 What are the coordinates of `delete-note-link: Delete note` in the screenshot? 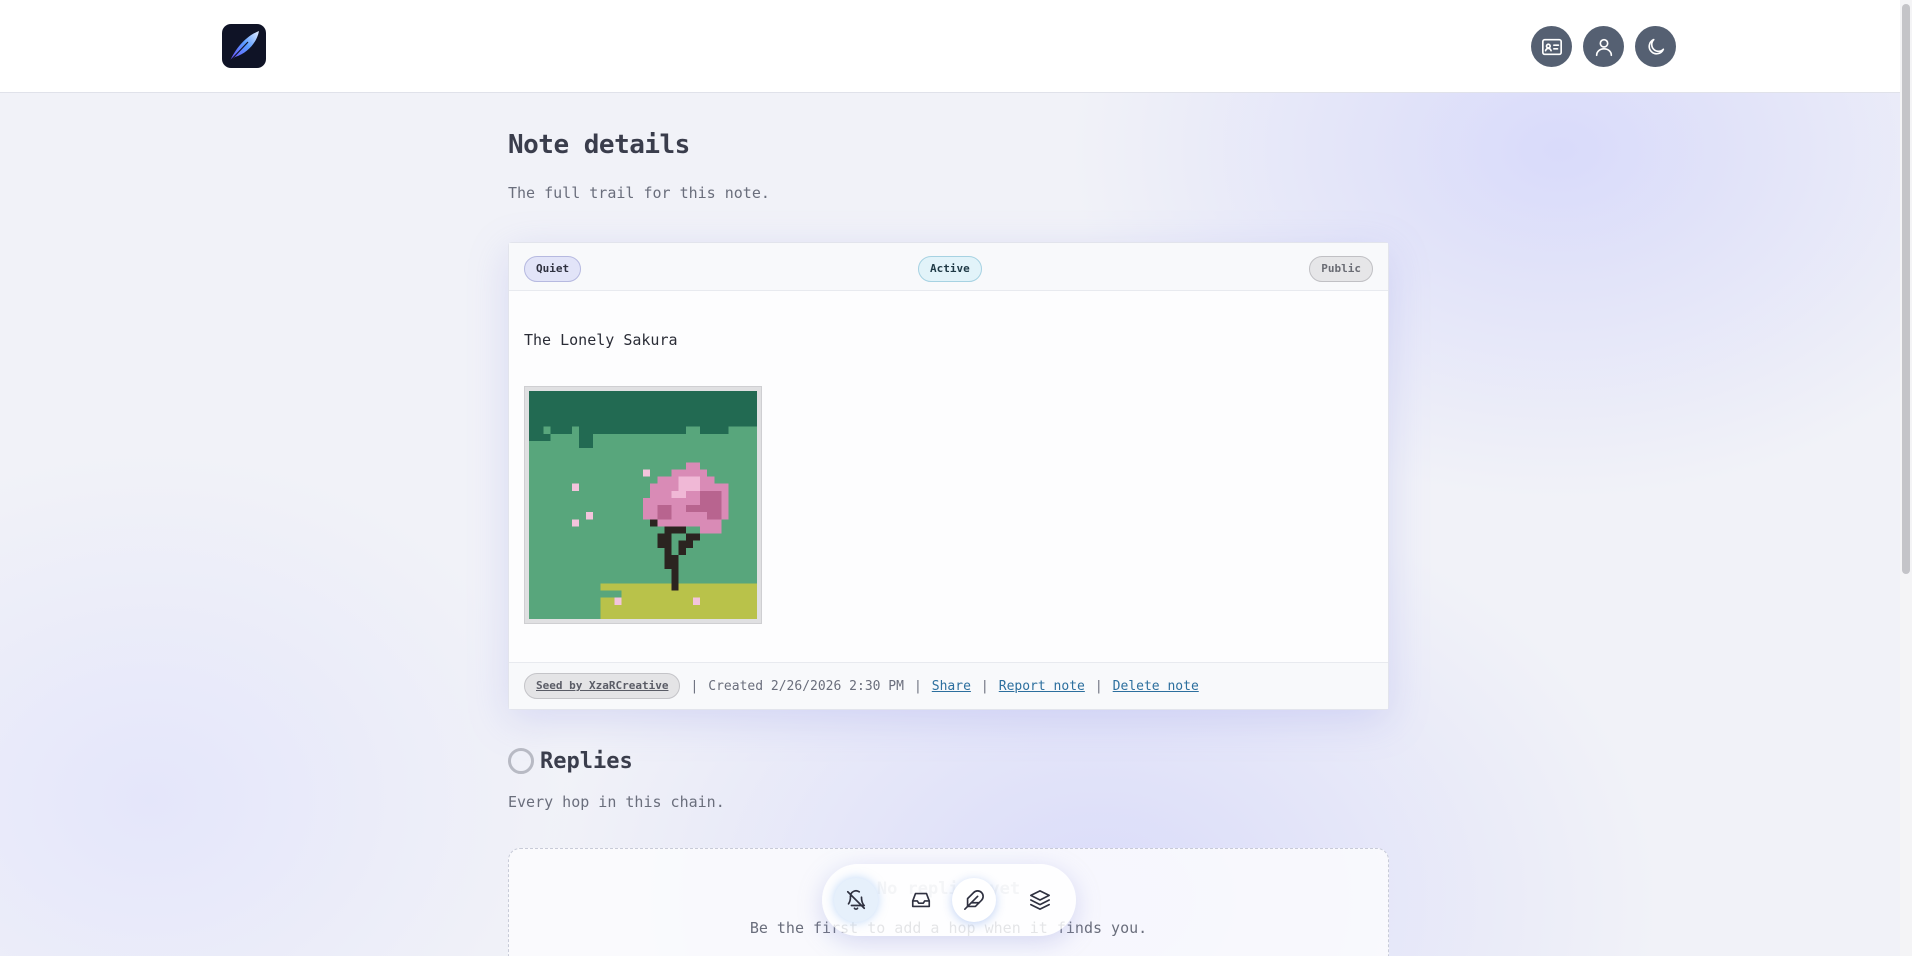 It's located at (1156, 686).